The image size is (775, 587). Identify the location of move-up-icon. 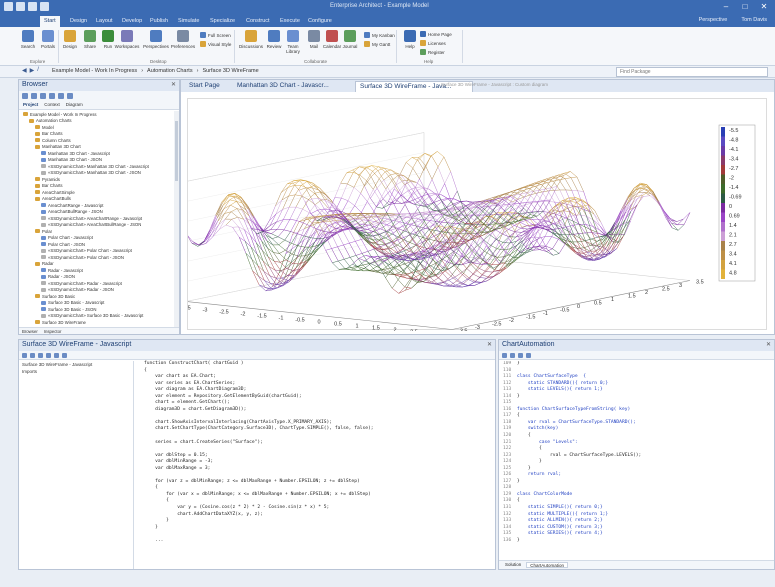
(52, 96).